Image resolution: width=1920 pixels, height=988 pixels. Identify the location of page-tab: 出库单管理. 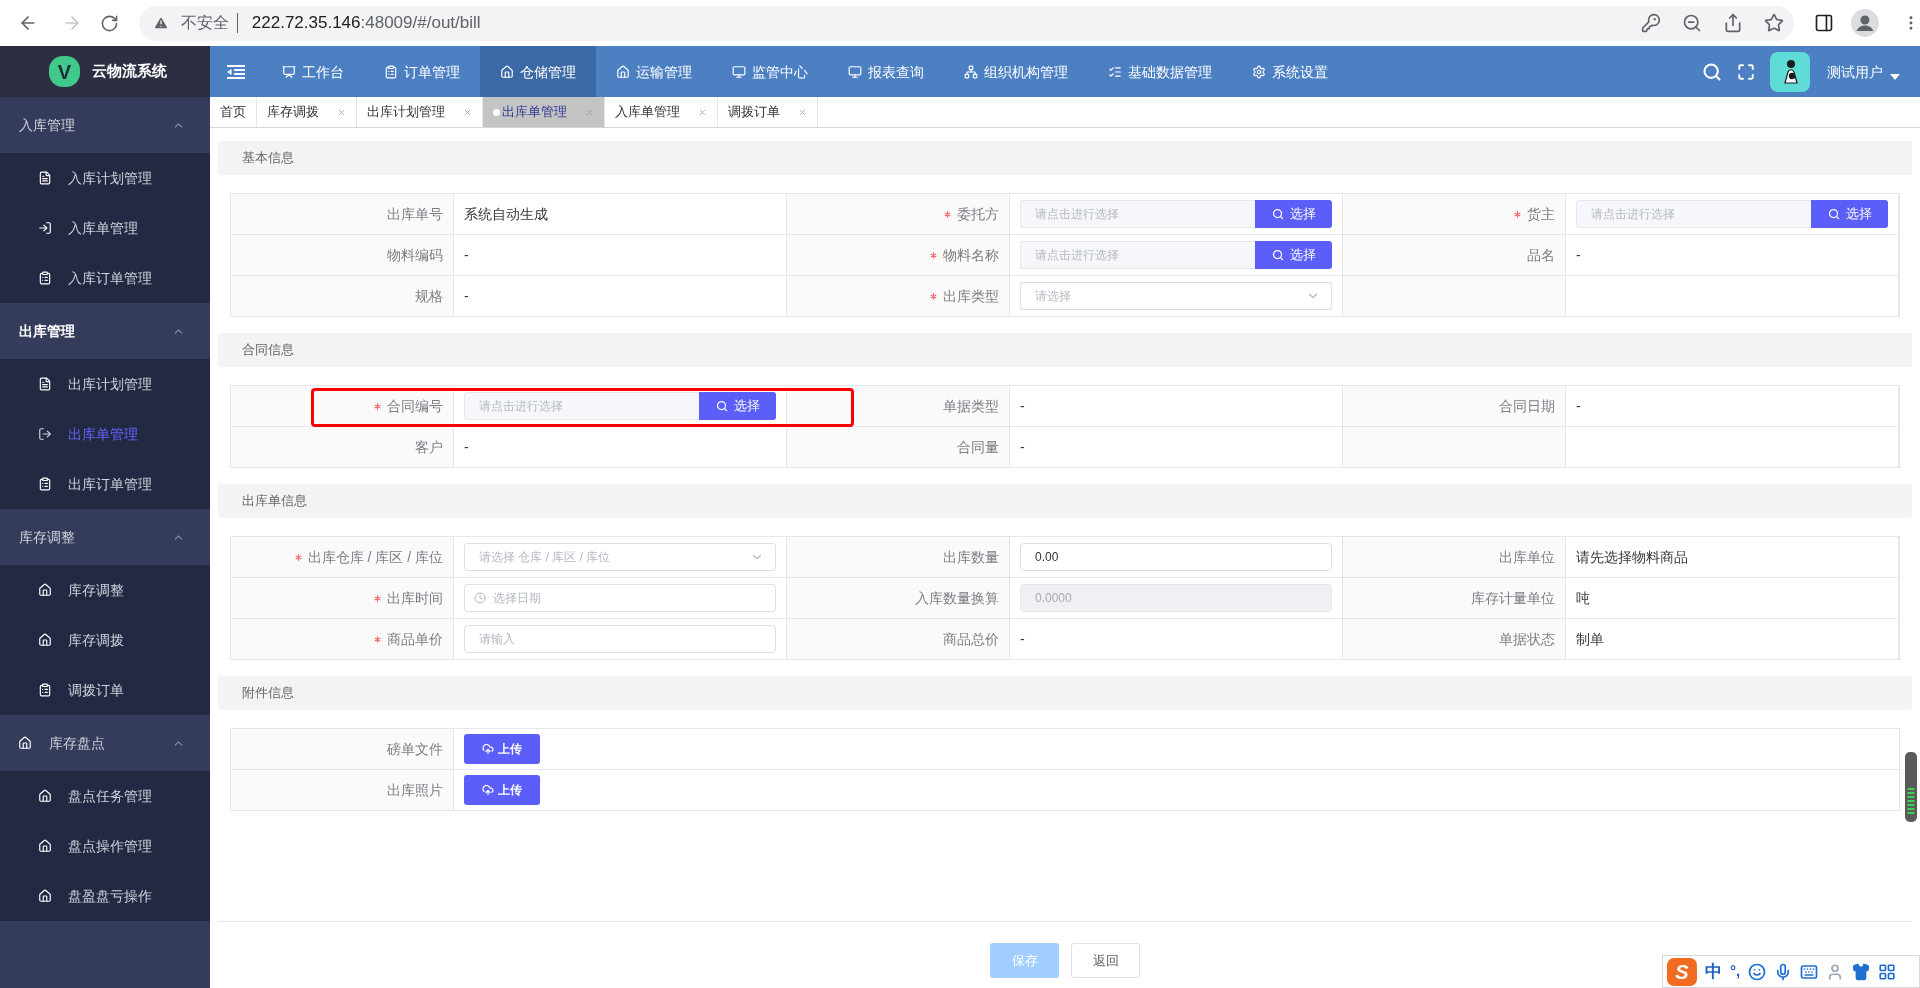
(544, 112).